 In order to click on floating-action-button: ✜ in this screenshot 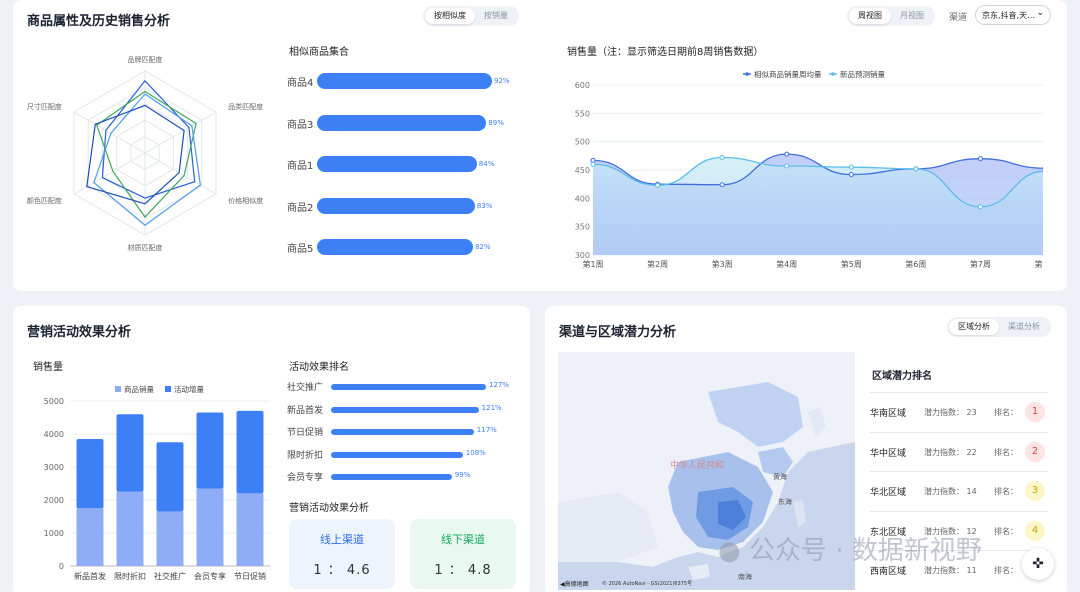, I will do `click(1038, 564)`.